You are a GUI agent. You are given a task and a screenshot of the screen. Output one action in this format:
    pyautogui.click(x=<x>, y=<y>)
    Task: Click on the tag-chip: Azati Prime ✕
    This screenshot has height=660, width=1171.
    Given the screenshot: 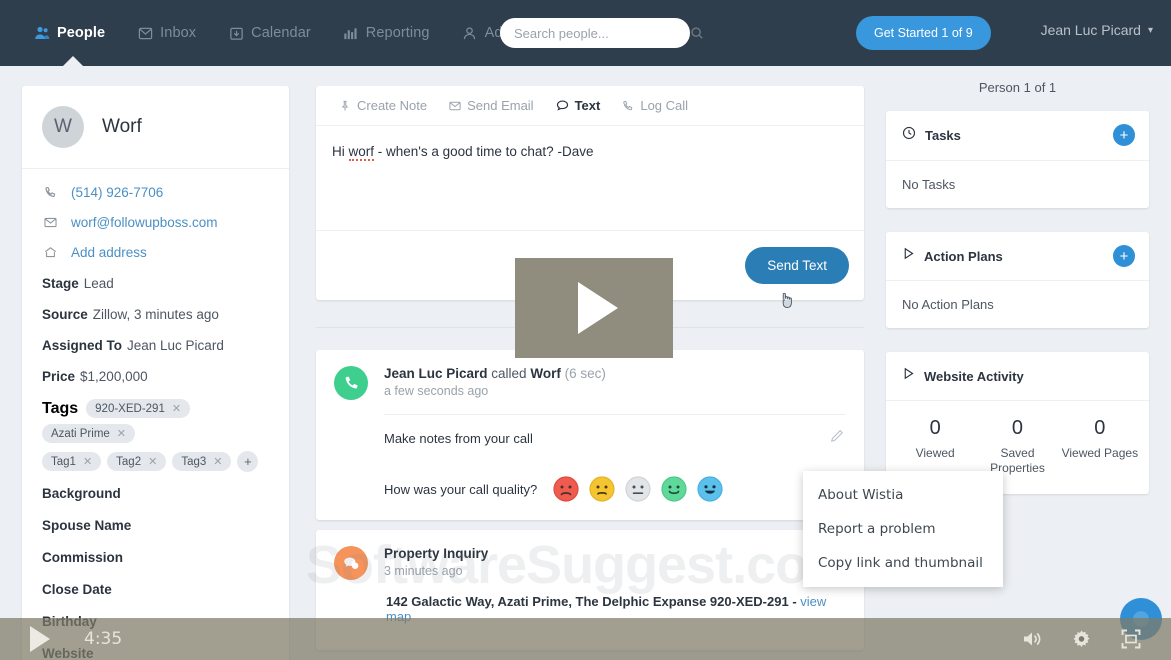 What is the action you would take?
    pyautogui.click(x=89, y=433)
    